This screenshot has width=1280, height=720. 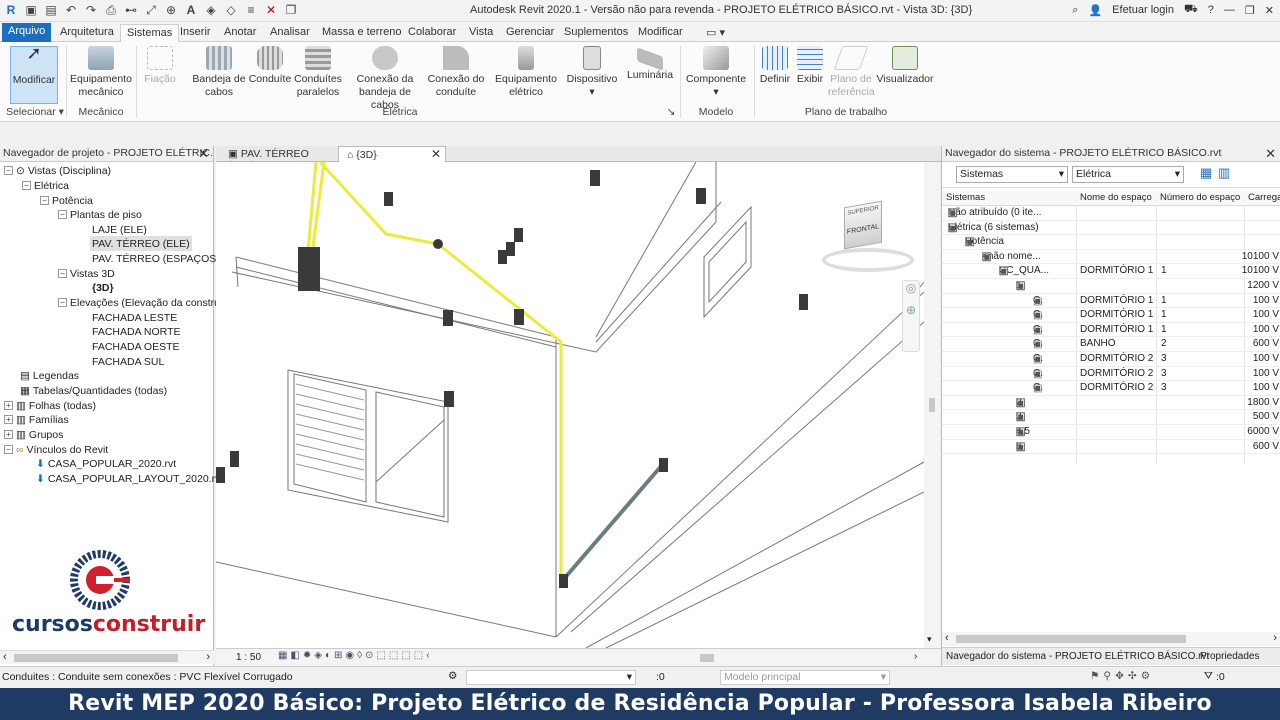 What do you see at coordinates (141, 243) in the screenshot?
I see `tree-item-active: PAV. TÉRREO (ELE)` at bounding box center [141, 243].